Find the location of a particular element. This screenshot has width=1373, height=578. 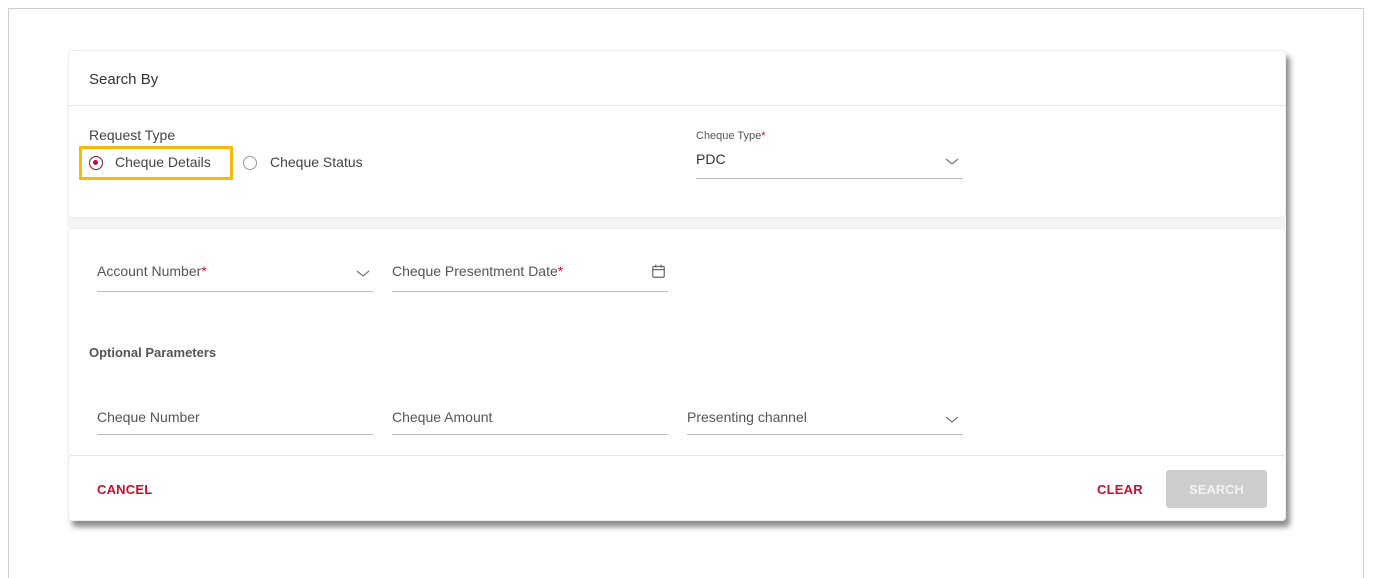

calendar-icon is located at coordinates (658, 271).